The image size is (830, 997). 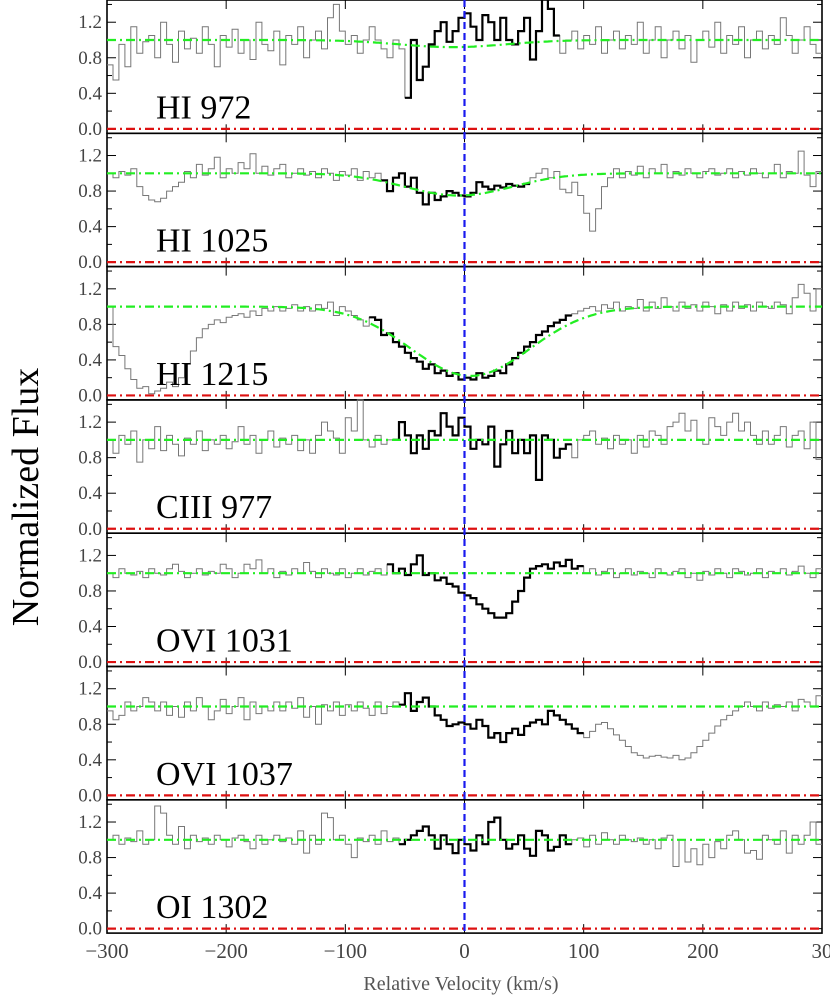 What do you see at coordinates (212, 374) in the screenshot?
I see `panel-label: HI 1215` at bounding box center [212, 374].